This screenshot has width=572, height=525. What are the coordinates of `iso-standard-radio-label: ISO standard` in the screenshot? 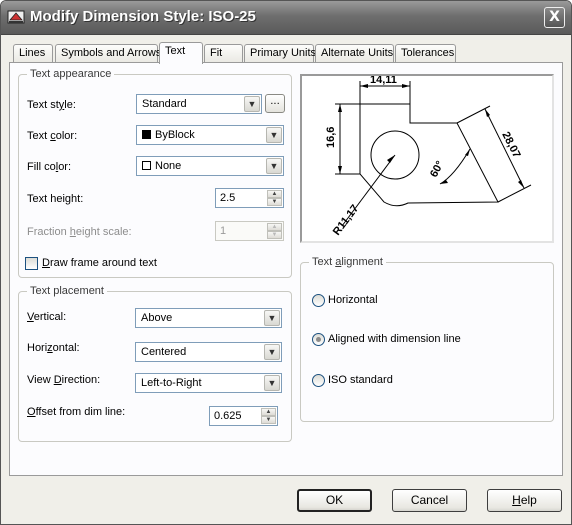 It's located at (360, 380).